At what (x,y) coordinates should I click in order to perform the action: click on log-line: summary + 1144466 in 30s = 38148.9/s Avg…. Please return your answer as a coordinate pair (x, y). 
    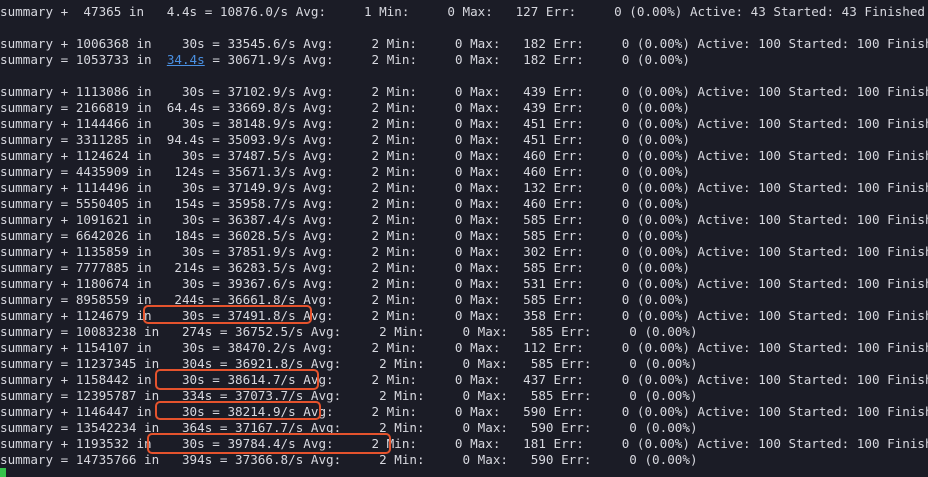
    Looking at the image, I should click on (464, 123).